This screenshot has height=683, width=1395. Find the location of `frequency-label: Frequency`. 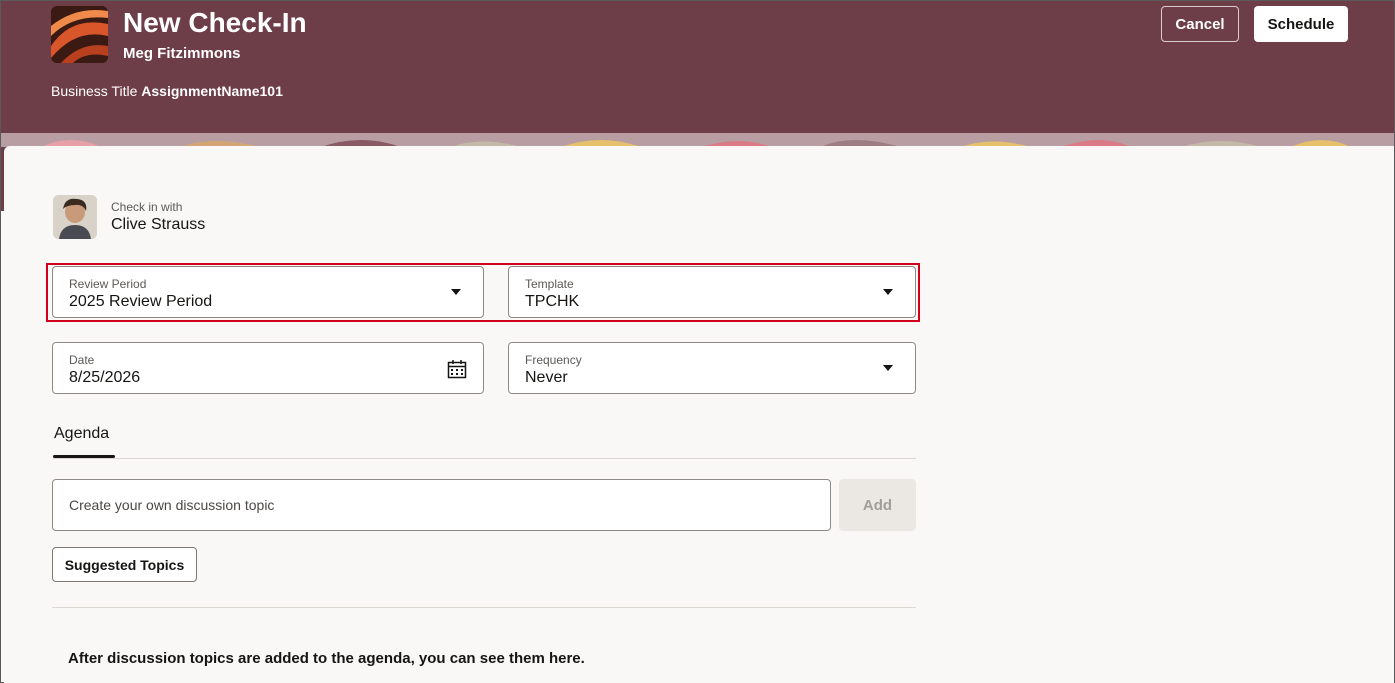

frequency-label: Frequency is located at coordinates (553, 360).